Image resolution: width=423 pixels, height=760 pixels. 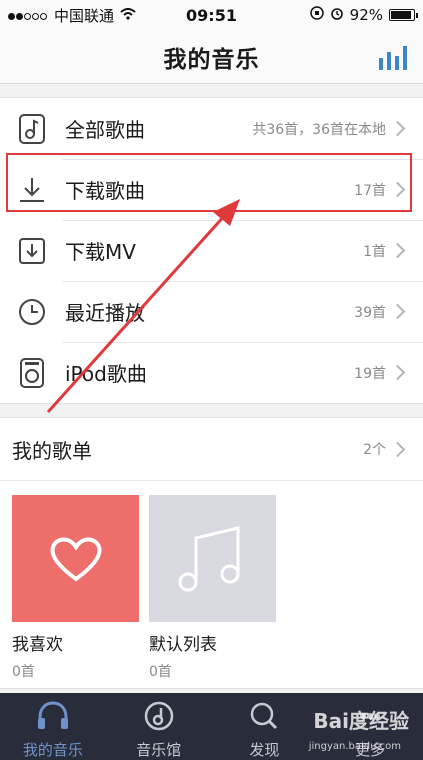 I want to click on row-label: 下载MV, so click(x=100, y=252).